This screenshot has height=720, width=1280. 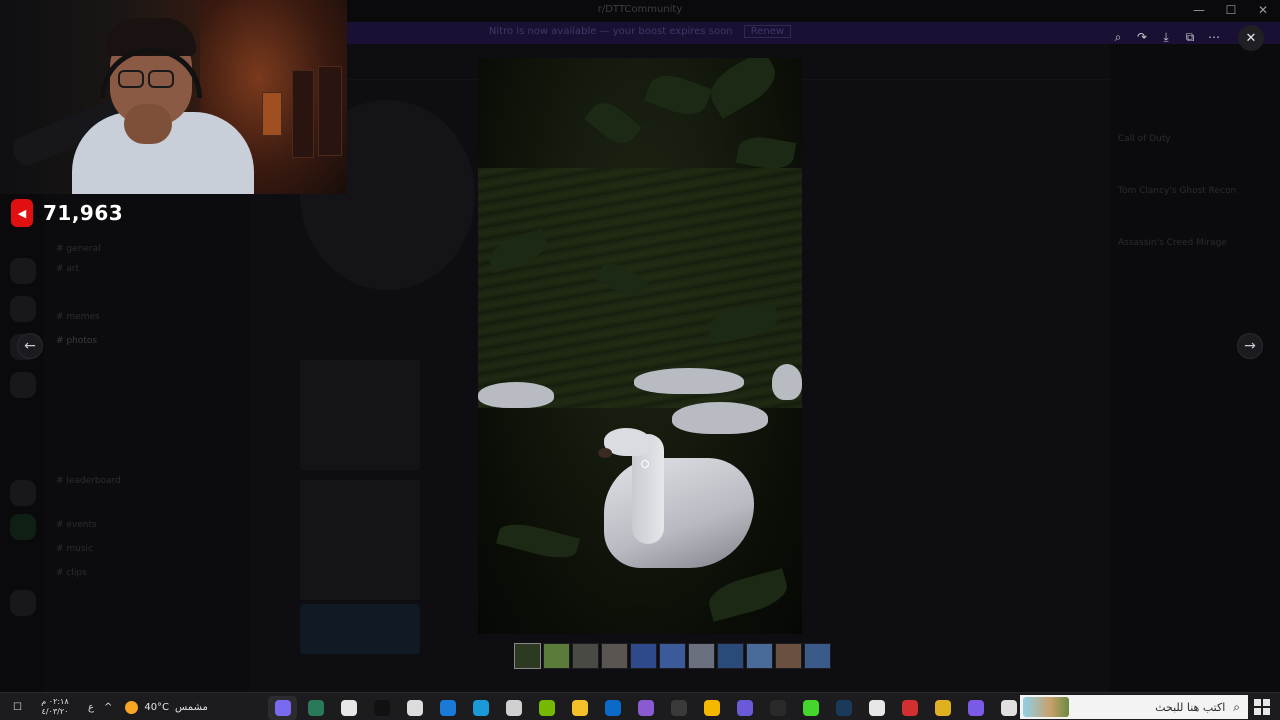 What do you see at coordinates (579, 708) in the screenshot?
I see `file-explorer-icon` at bounding box center [579, 708].